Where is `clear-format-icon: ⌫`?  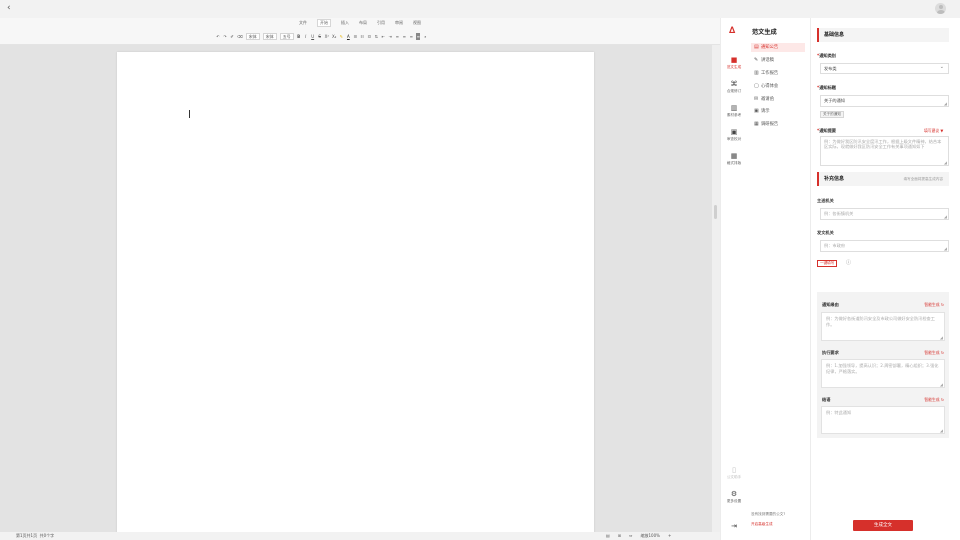 clear-format-icon: ⌫ is located at coordinates (240, 36).